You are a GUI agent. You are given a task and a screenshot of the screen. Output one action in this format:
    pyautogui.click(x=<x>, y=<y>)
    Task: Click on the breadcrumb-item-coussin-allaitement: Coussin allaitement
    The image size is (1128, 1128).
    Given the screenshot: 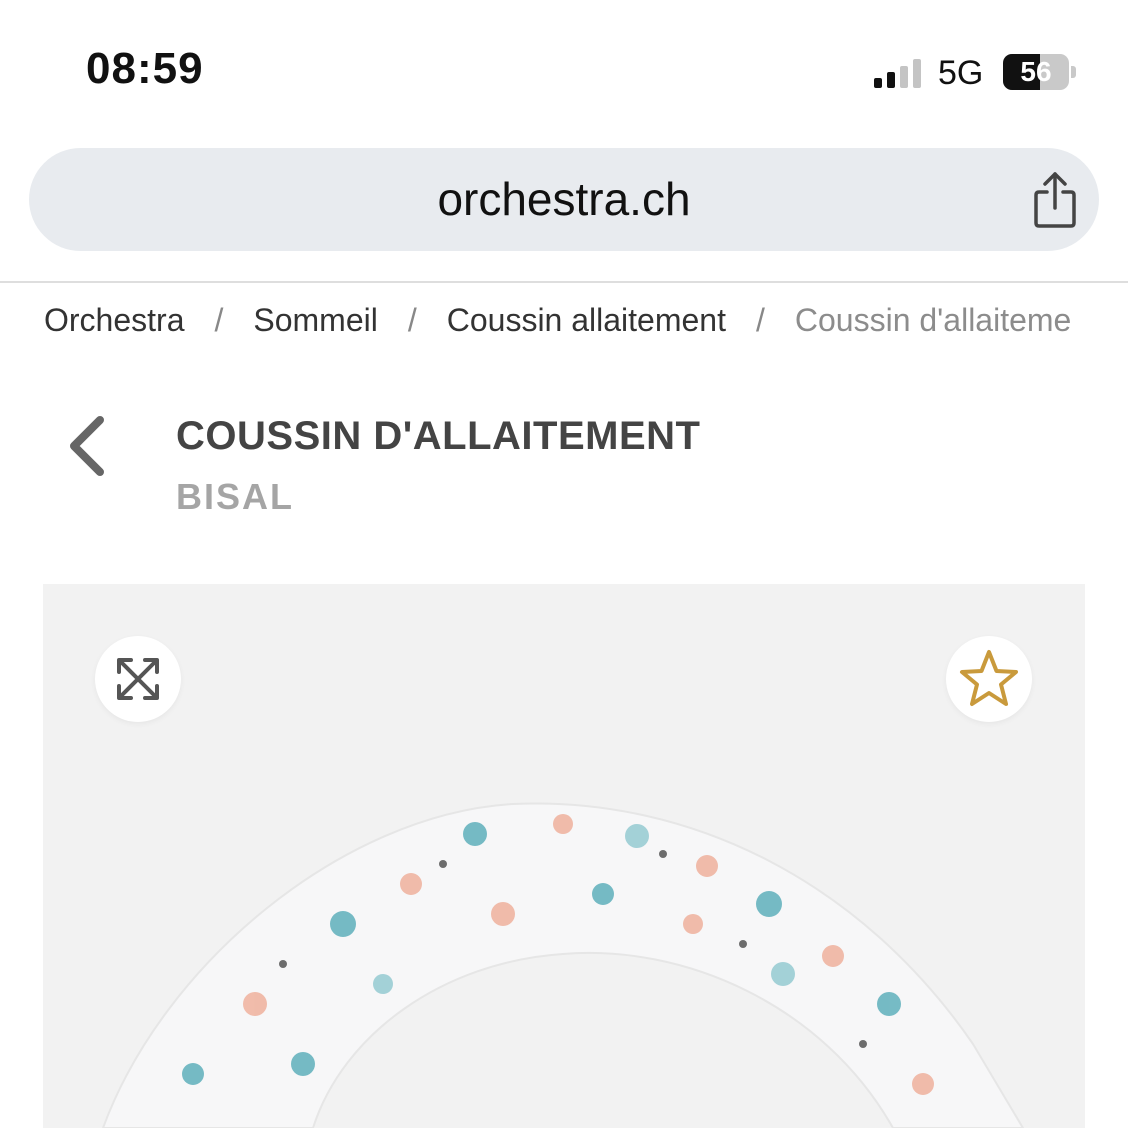 What is the action you would take?
    pyautogui.click(x=586, y=320)
    